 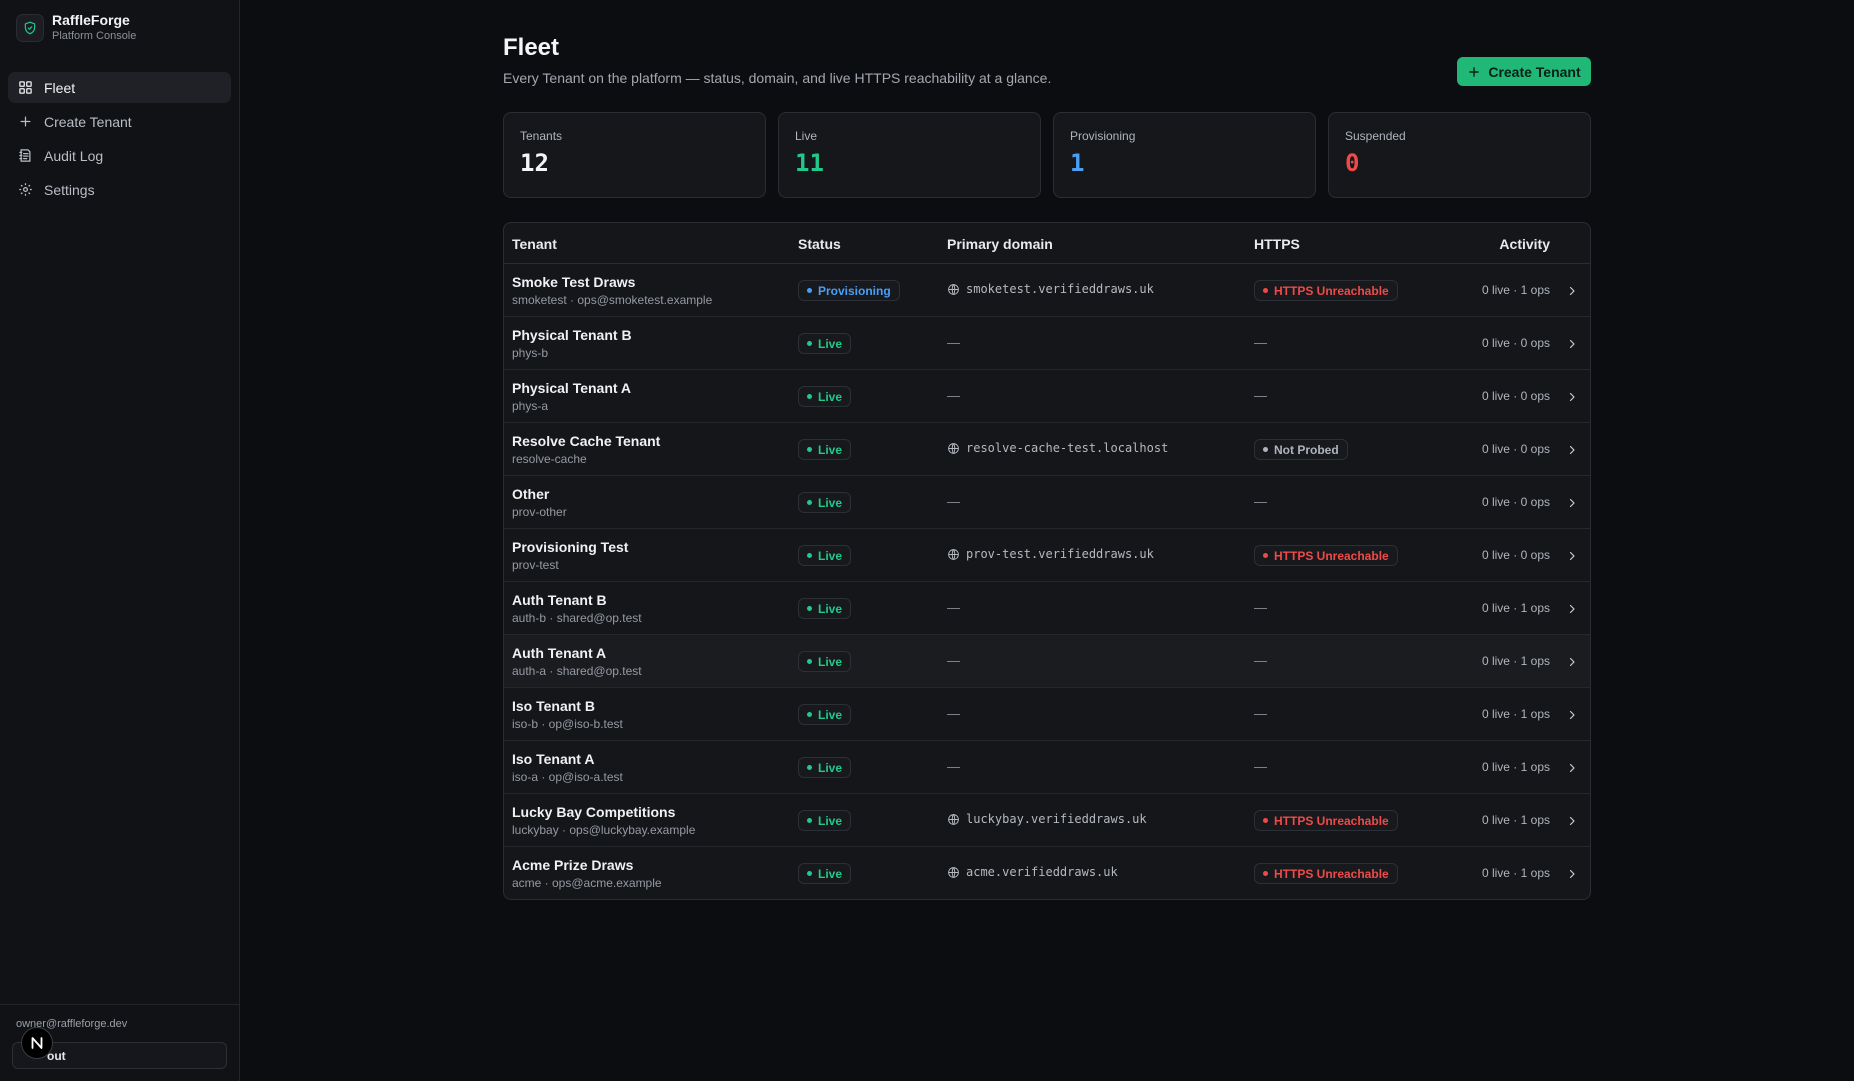 I want to click on tenant-name: Auth Tenant A, so click(x=559, y=653).